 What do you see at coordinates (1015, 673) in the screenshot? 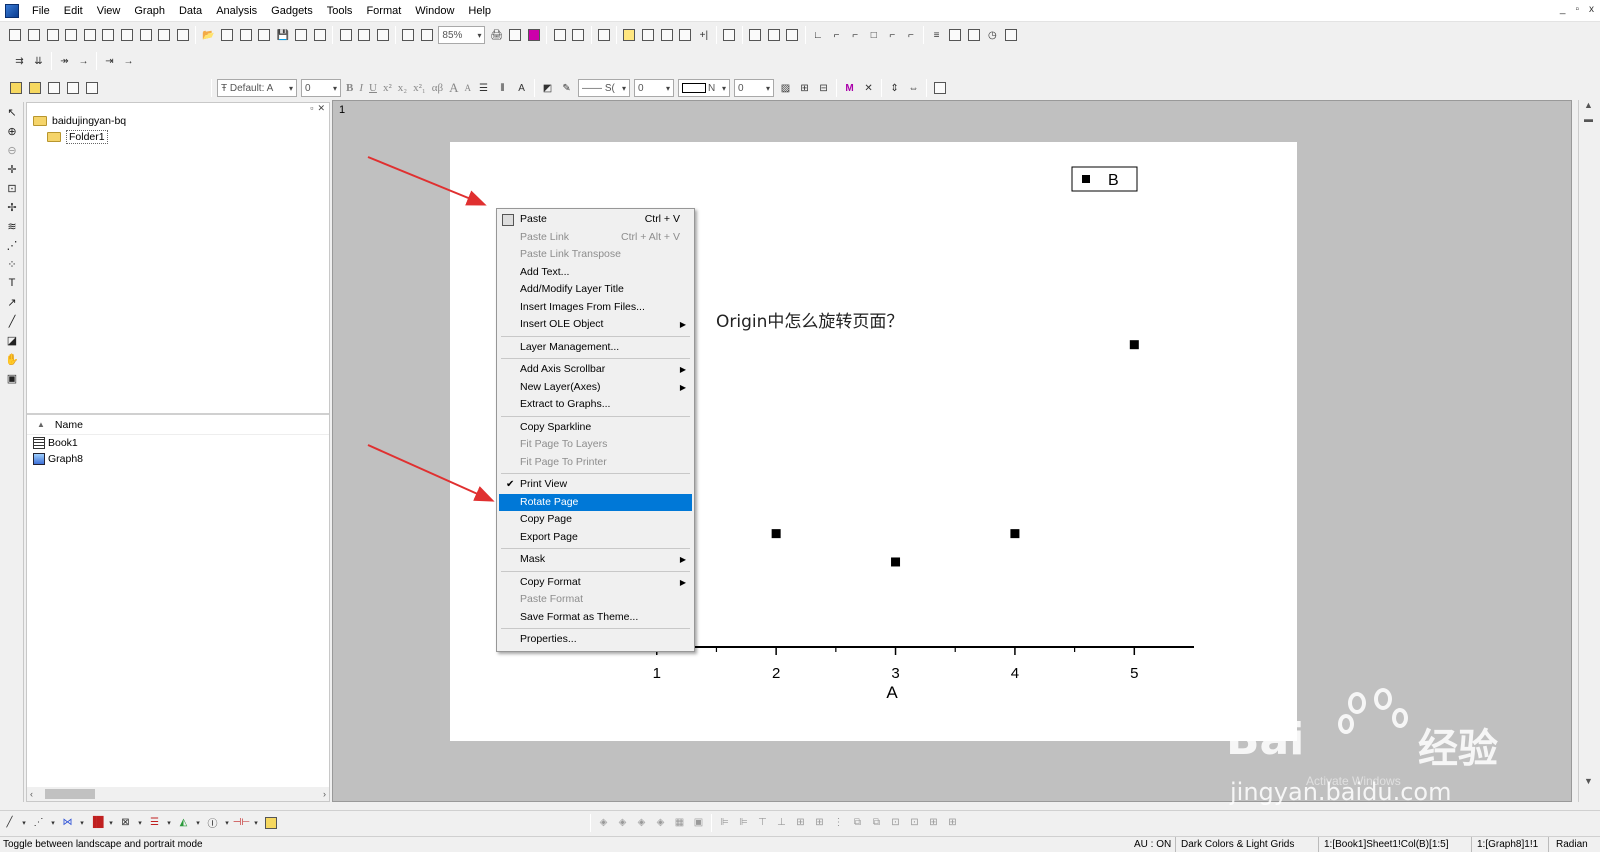
I see `x-tick-label: 4` at bounding box center [1015, 673].